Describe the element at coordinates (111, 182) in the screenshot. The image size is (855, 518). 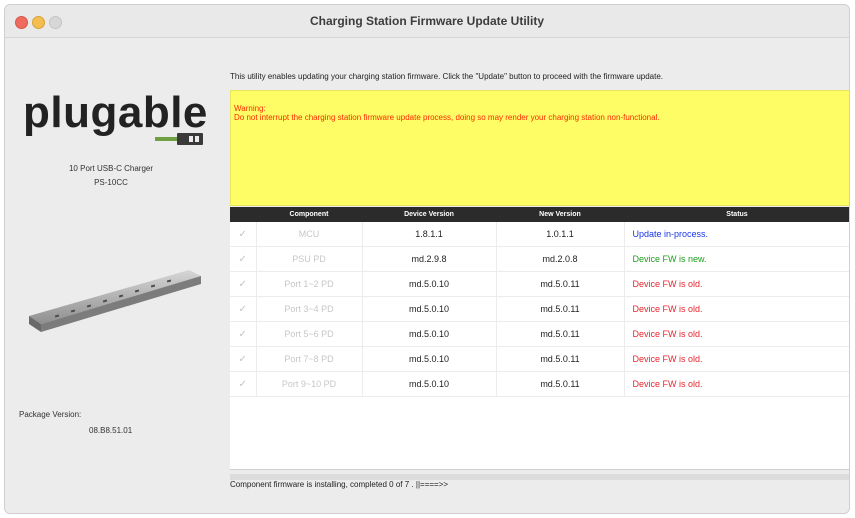
I see `product-model: PS-10CC` at that location.